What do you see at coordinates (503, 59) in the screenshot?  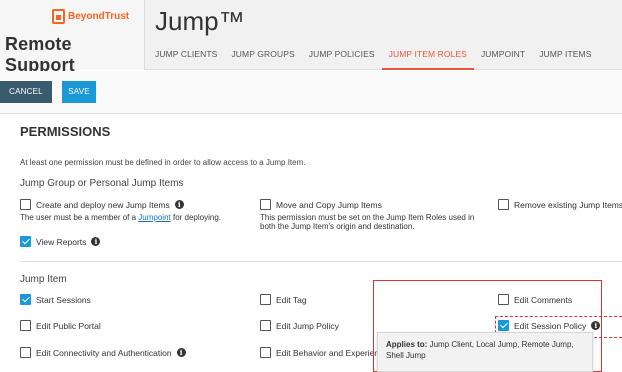 I see `tab-jumpoint: JUMPOINT` at bounding box center [503, 59].